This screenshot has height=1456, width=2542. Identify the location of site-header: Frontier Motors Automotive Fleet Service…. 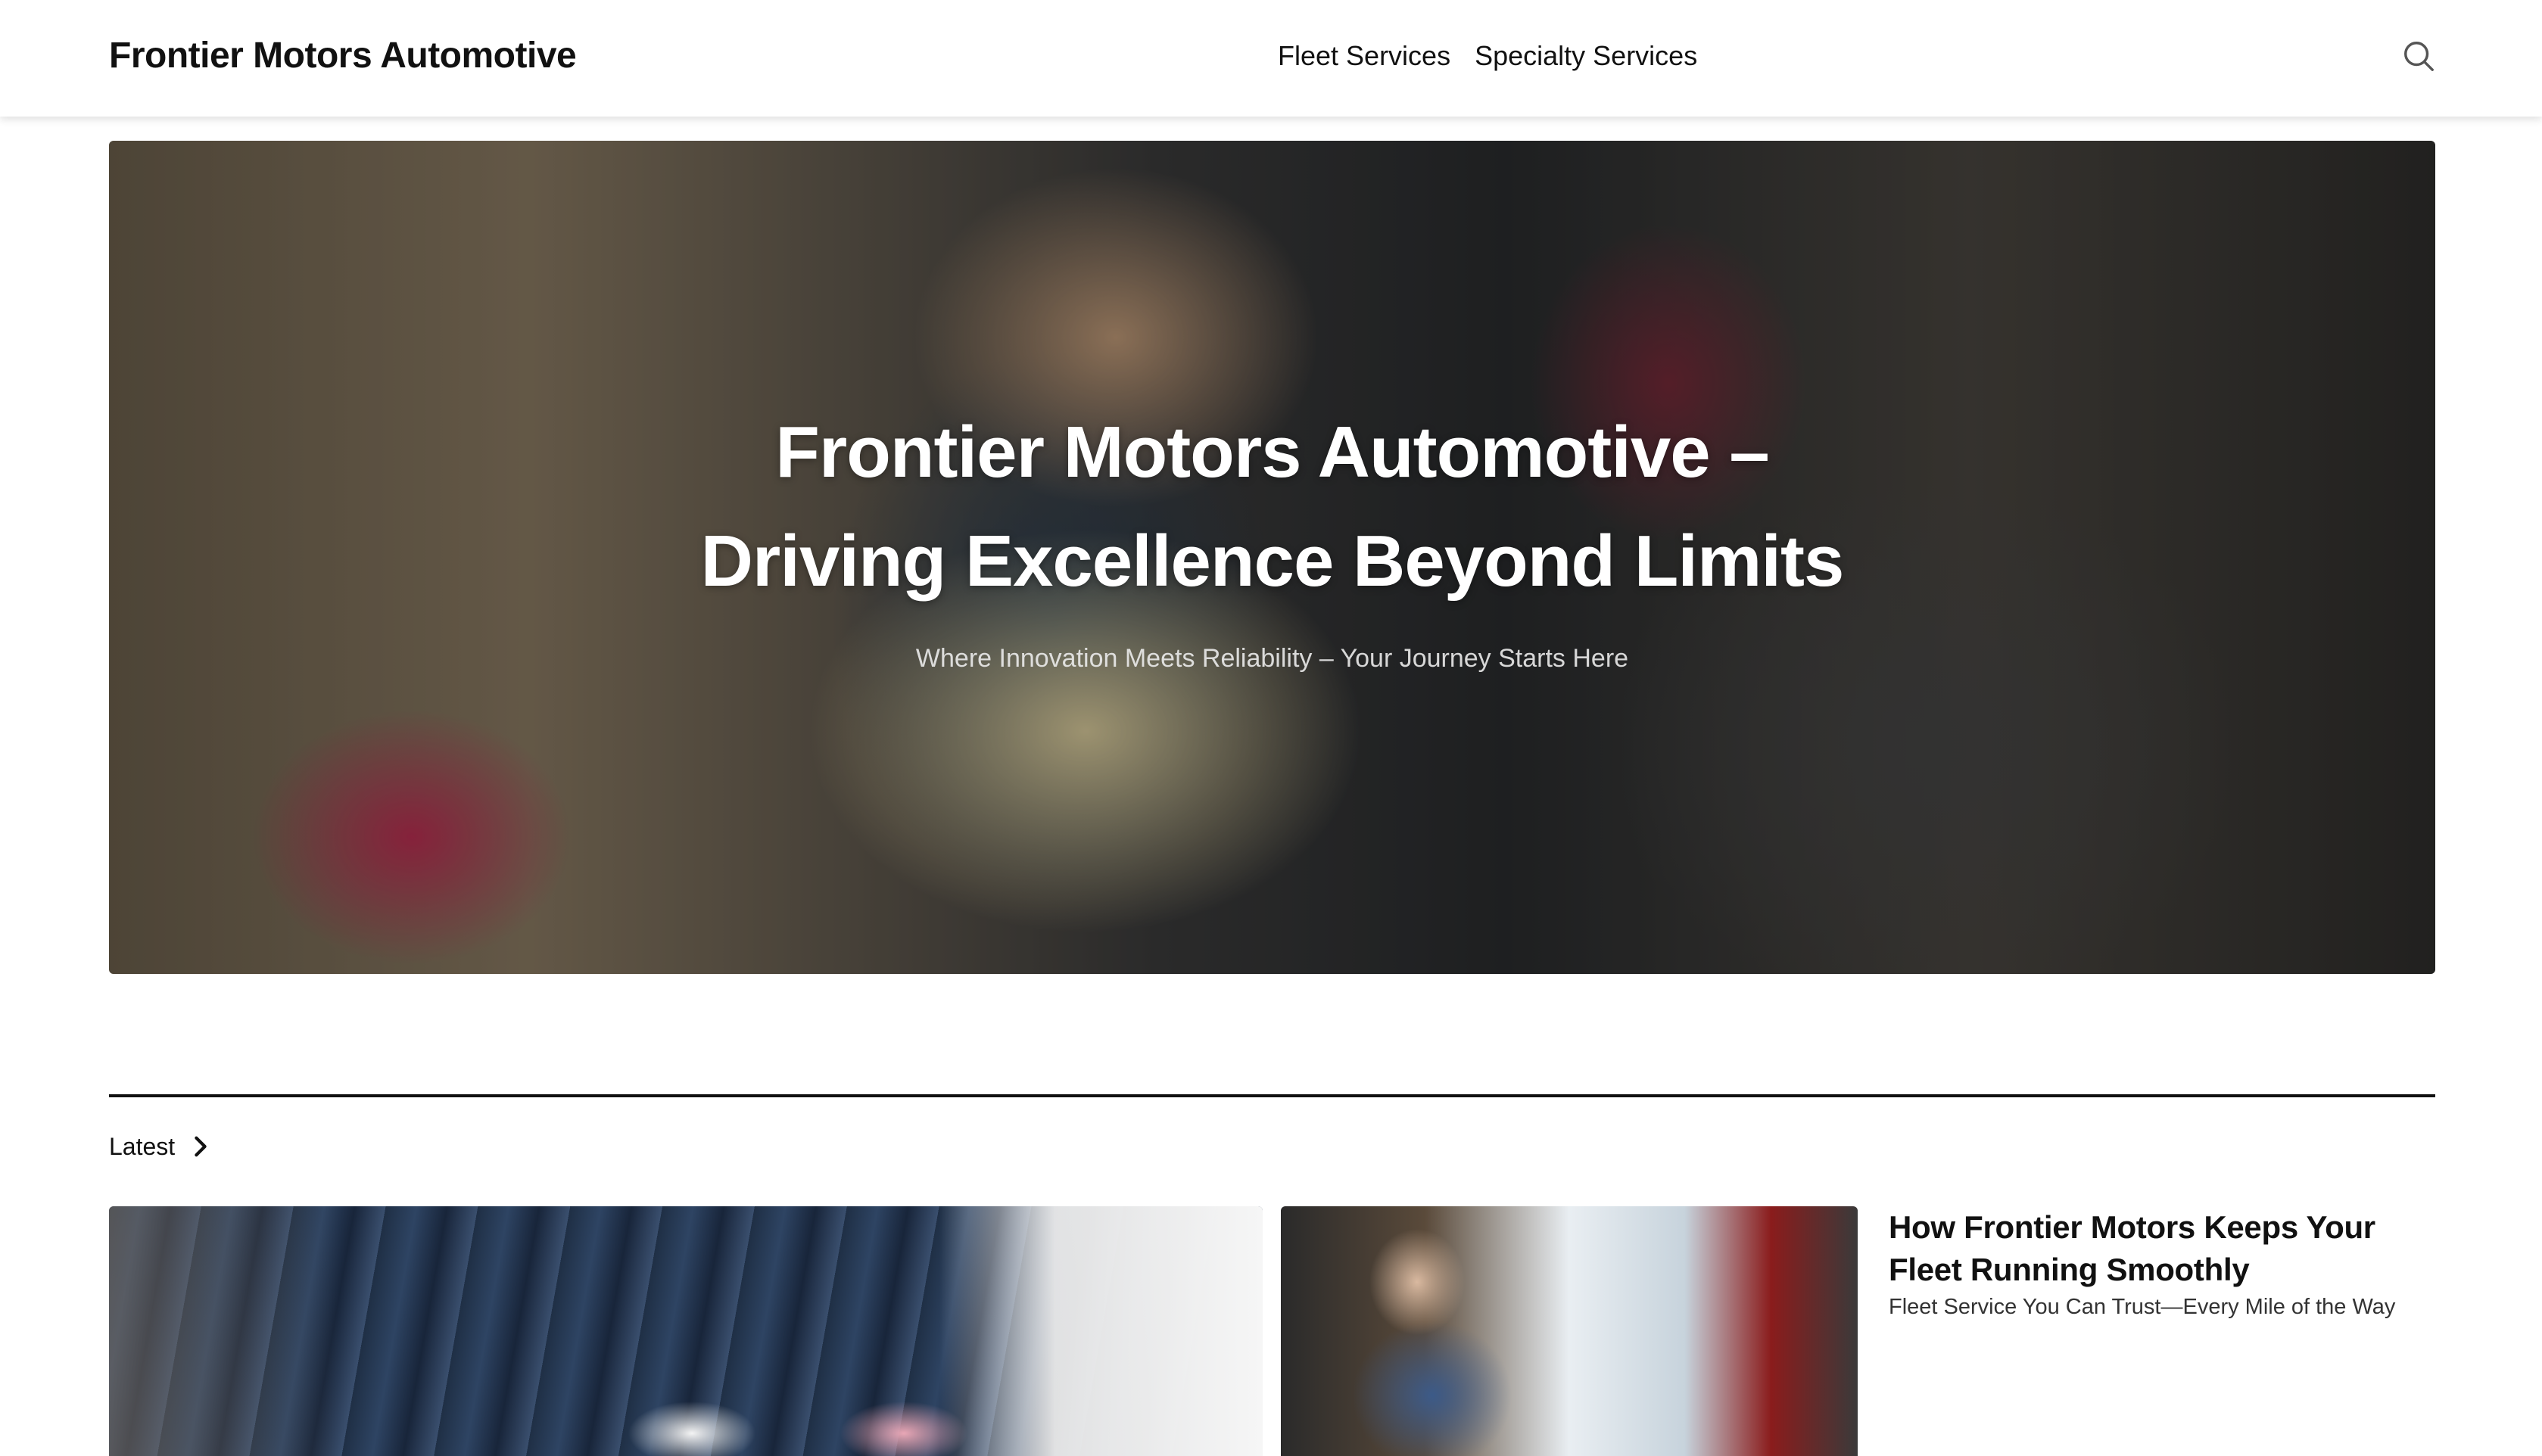
(1271, 59).